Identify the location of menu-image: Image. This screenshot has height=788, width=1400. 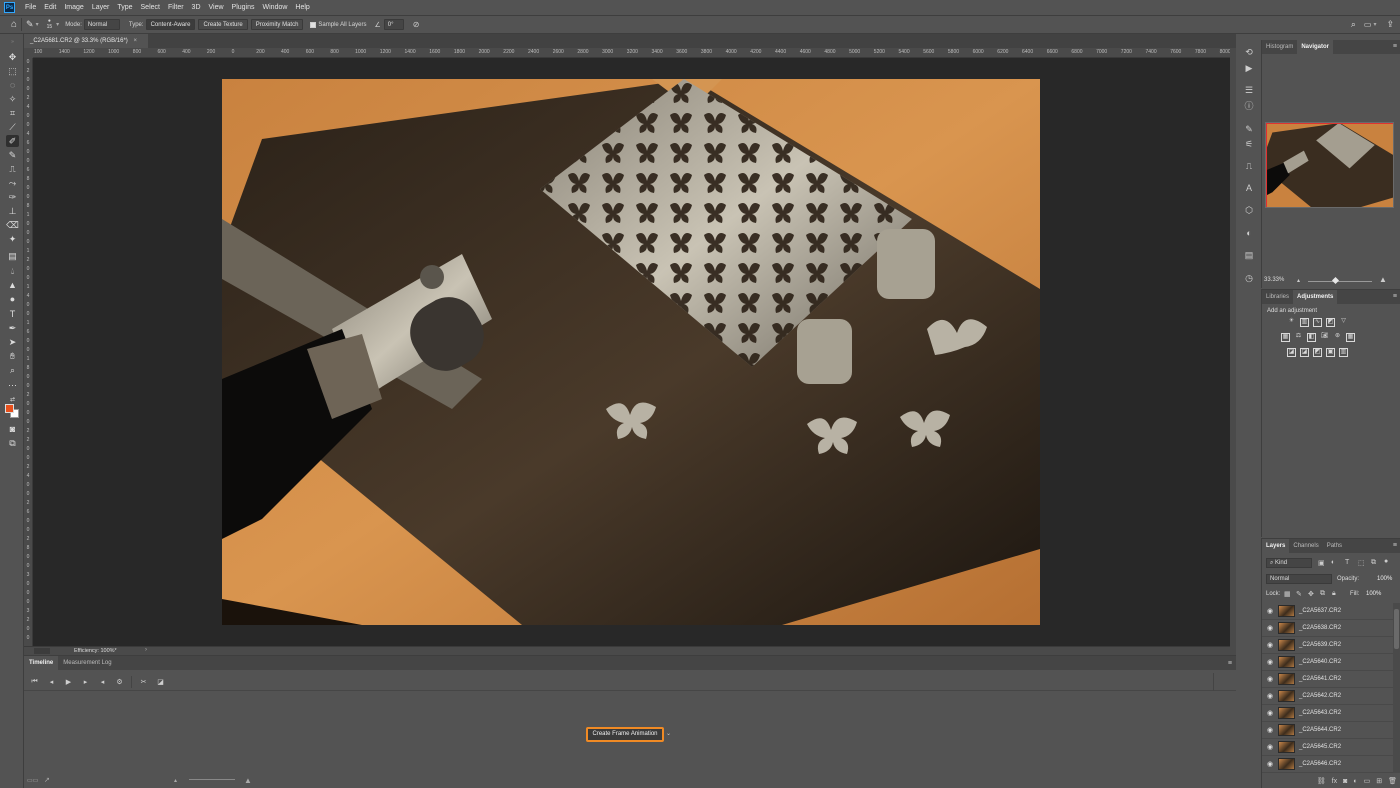
(73, 7).